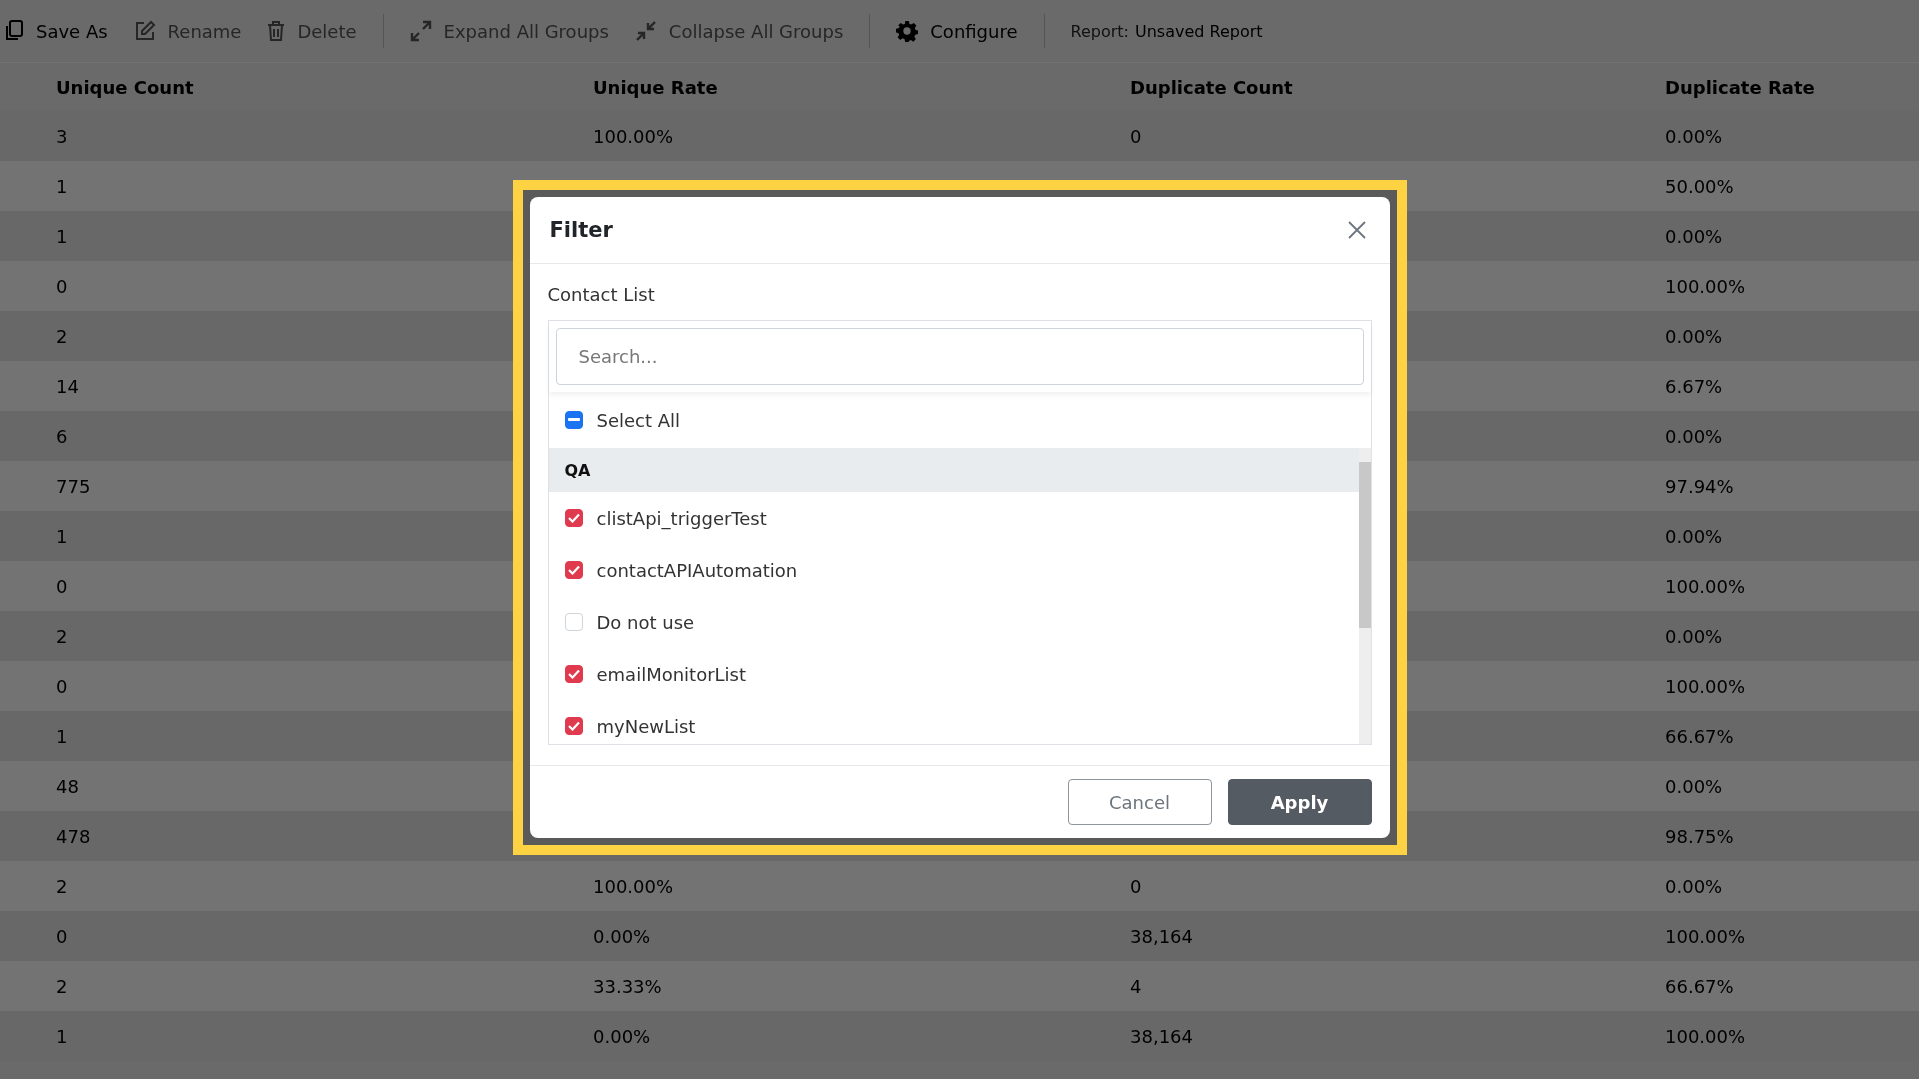  I want to click on option-label: emailMonitorList, so click(671, 674).